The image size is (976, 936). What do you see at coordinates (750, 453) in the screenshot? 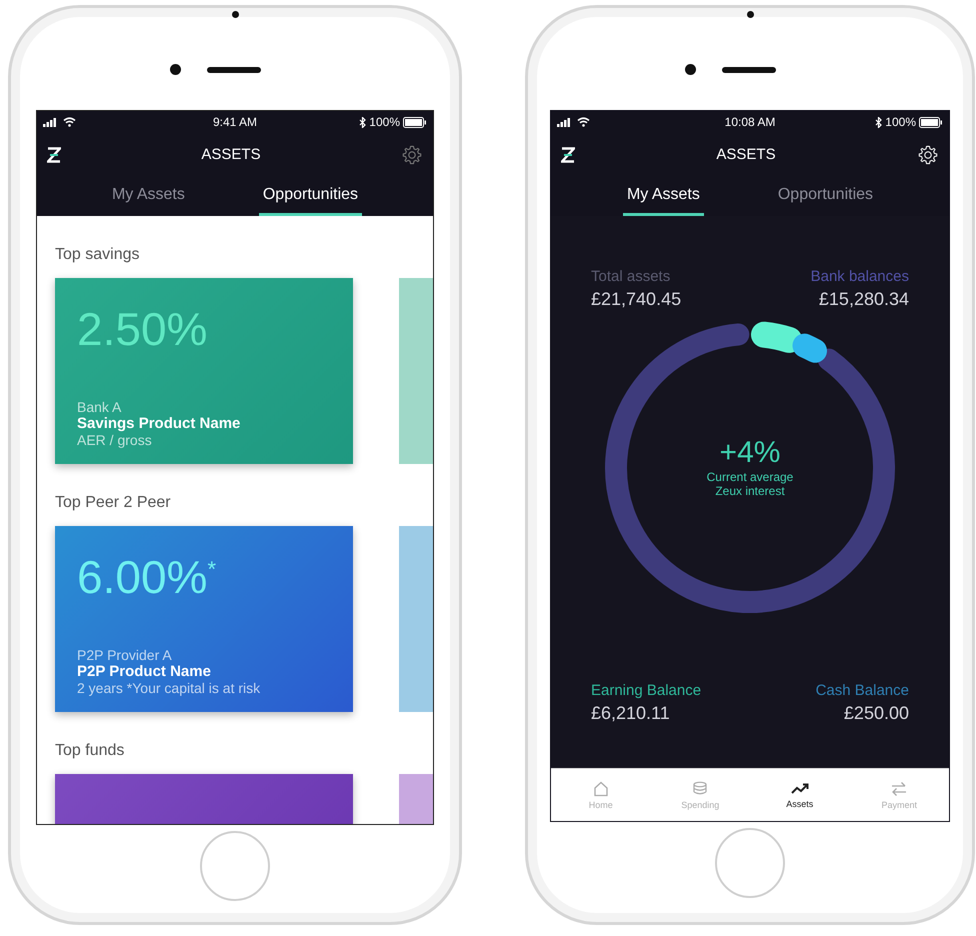
I see `interest-rate: +4%` at bounding box center [750, 453].